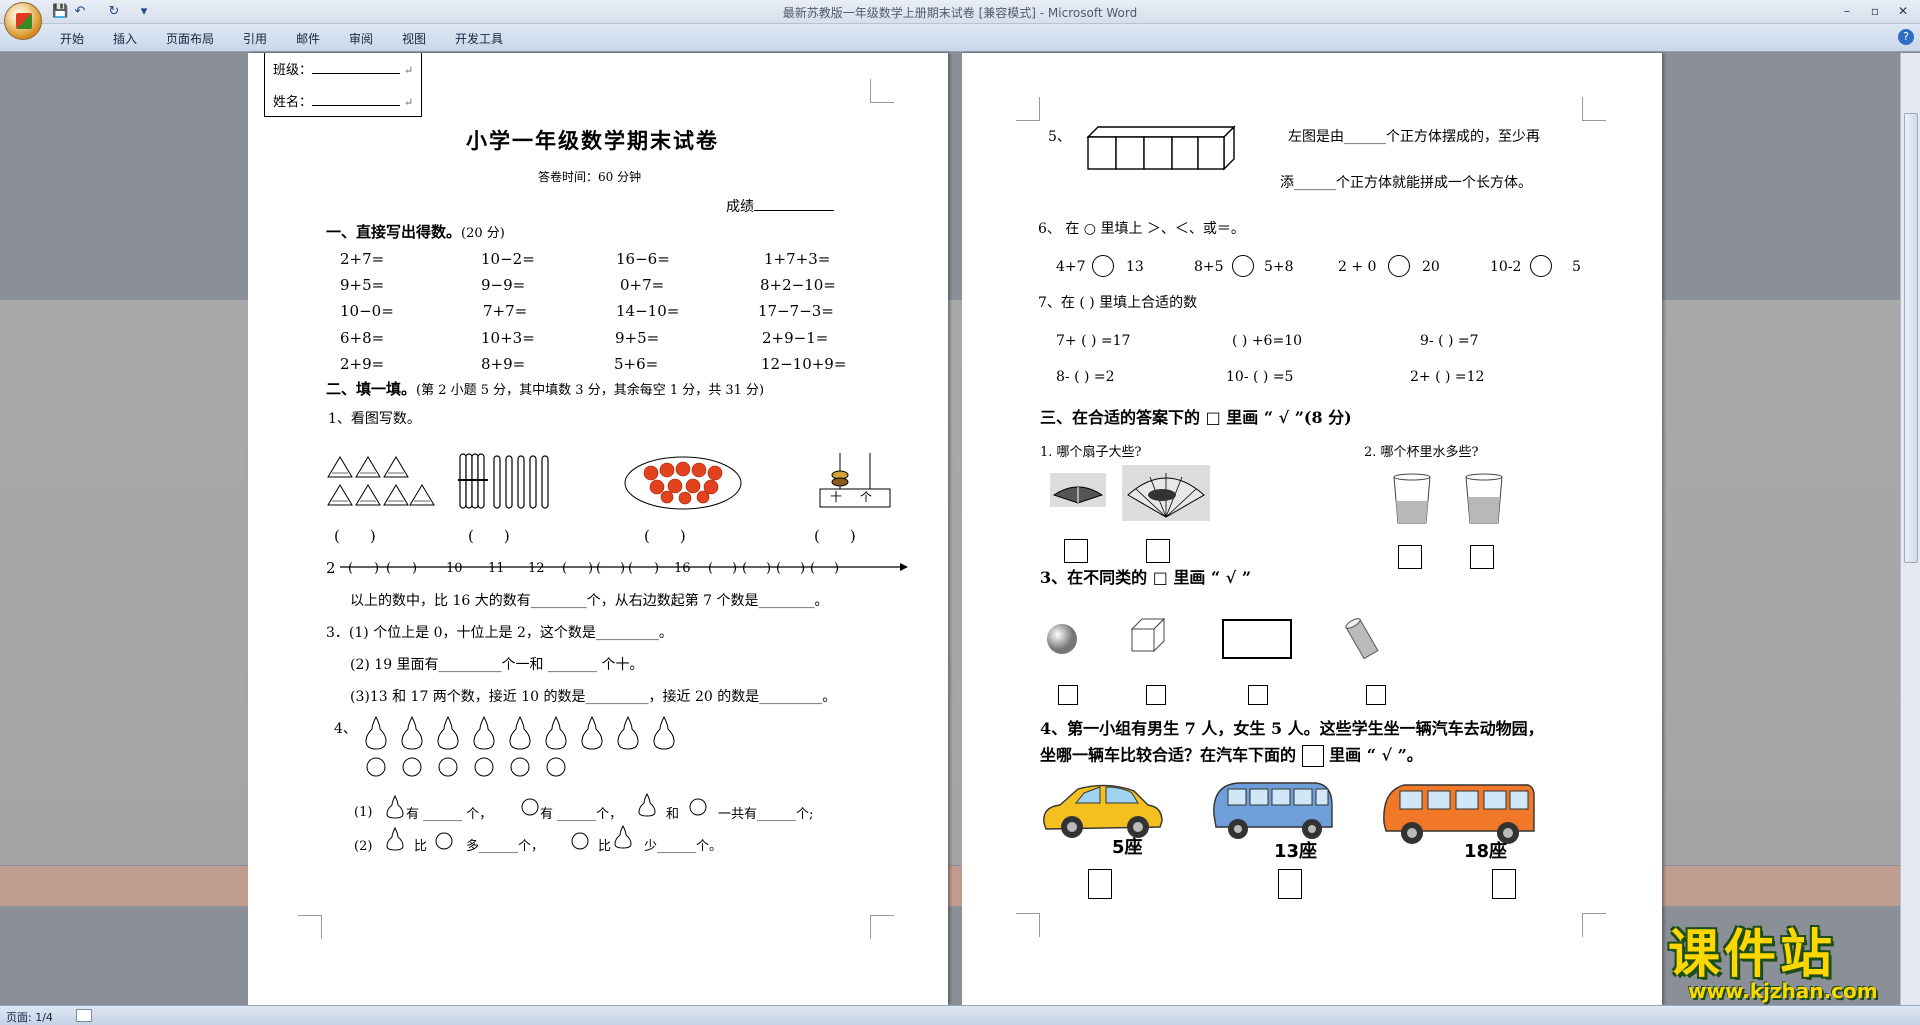 This screenshot has width=1920, height=1025. Describe the element at coordinates (125, 38) in the screenshot. I see `tab-insert: 插入` at that location.